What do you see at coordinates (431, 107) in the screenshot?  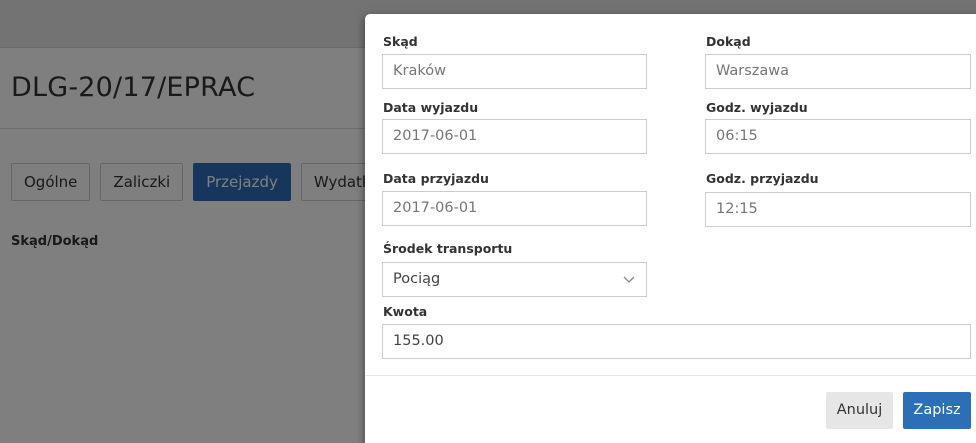 I see `departure-date-label: Data wyjazdu` at bounding box center [431, 107].